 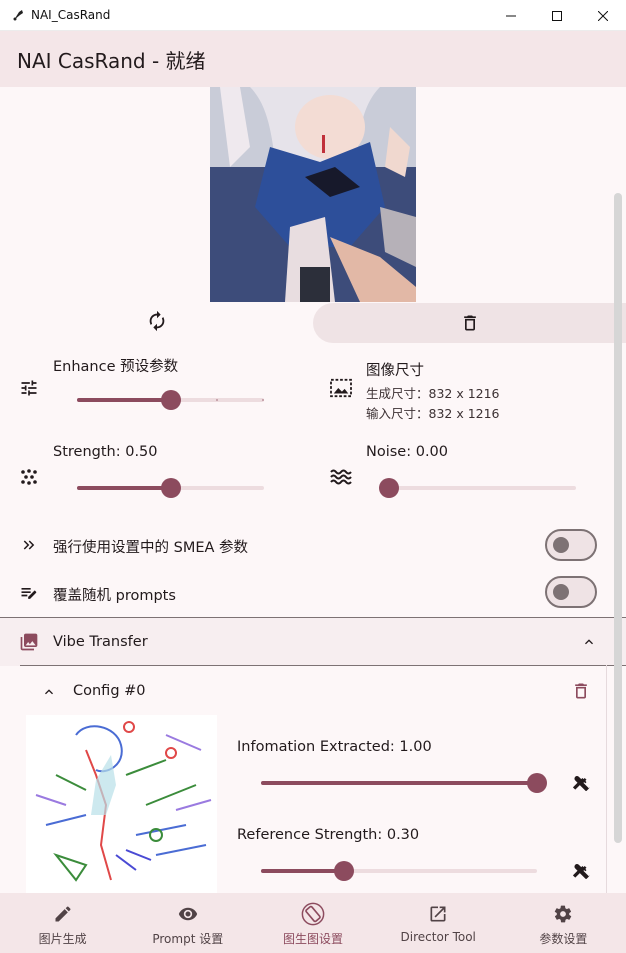 What do you see at coordinates (334, 747) in the screenshot?
I see `info-extracted-label: Infomation Extracted: 1.00` at bounding box center [334, 747].